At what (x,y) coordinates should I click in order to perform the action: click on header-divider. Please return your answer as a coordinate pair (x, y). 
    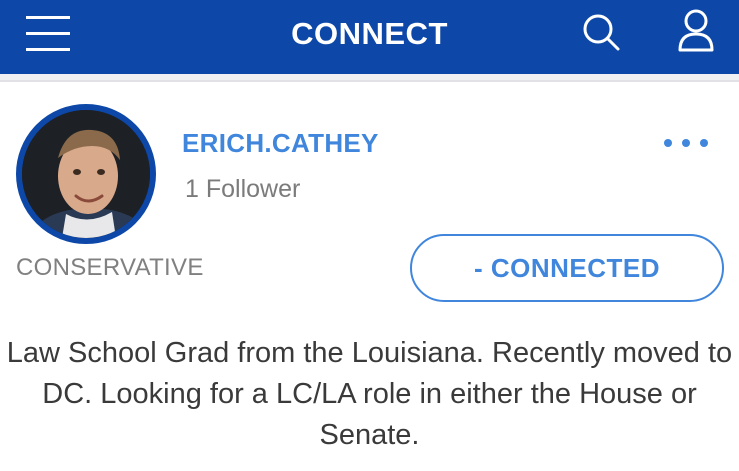
    Looking at the image, I should click on (369, 78).